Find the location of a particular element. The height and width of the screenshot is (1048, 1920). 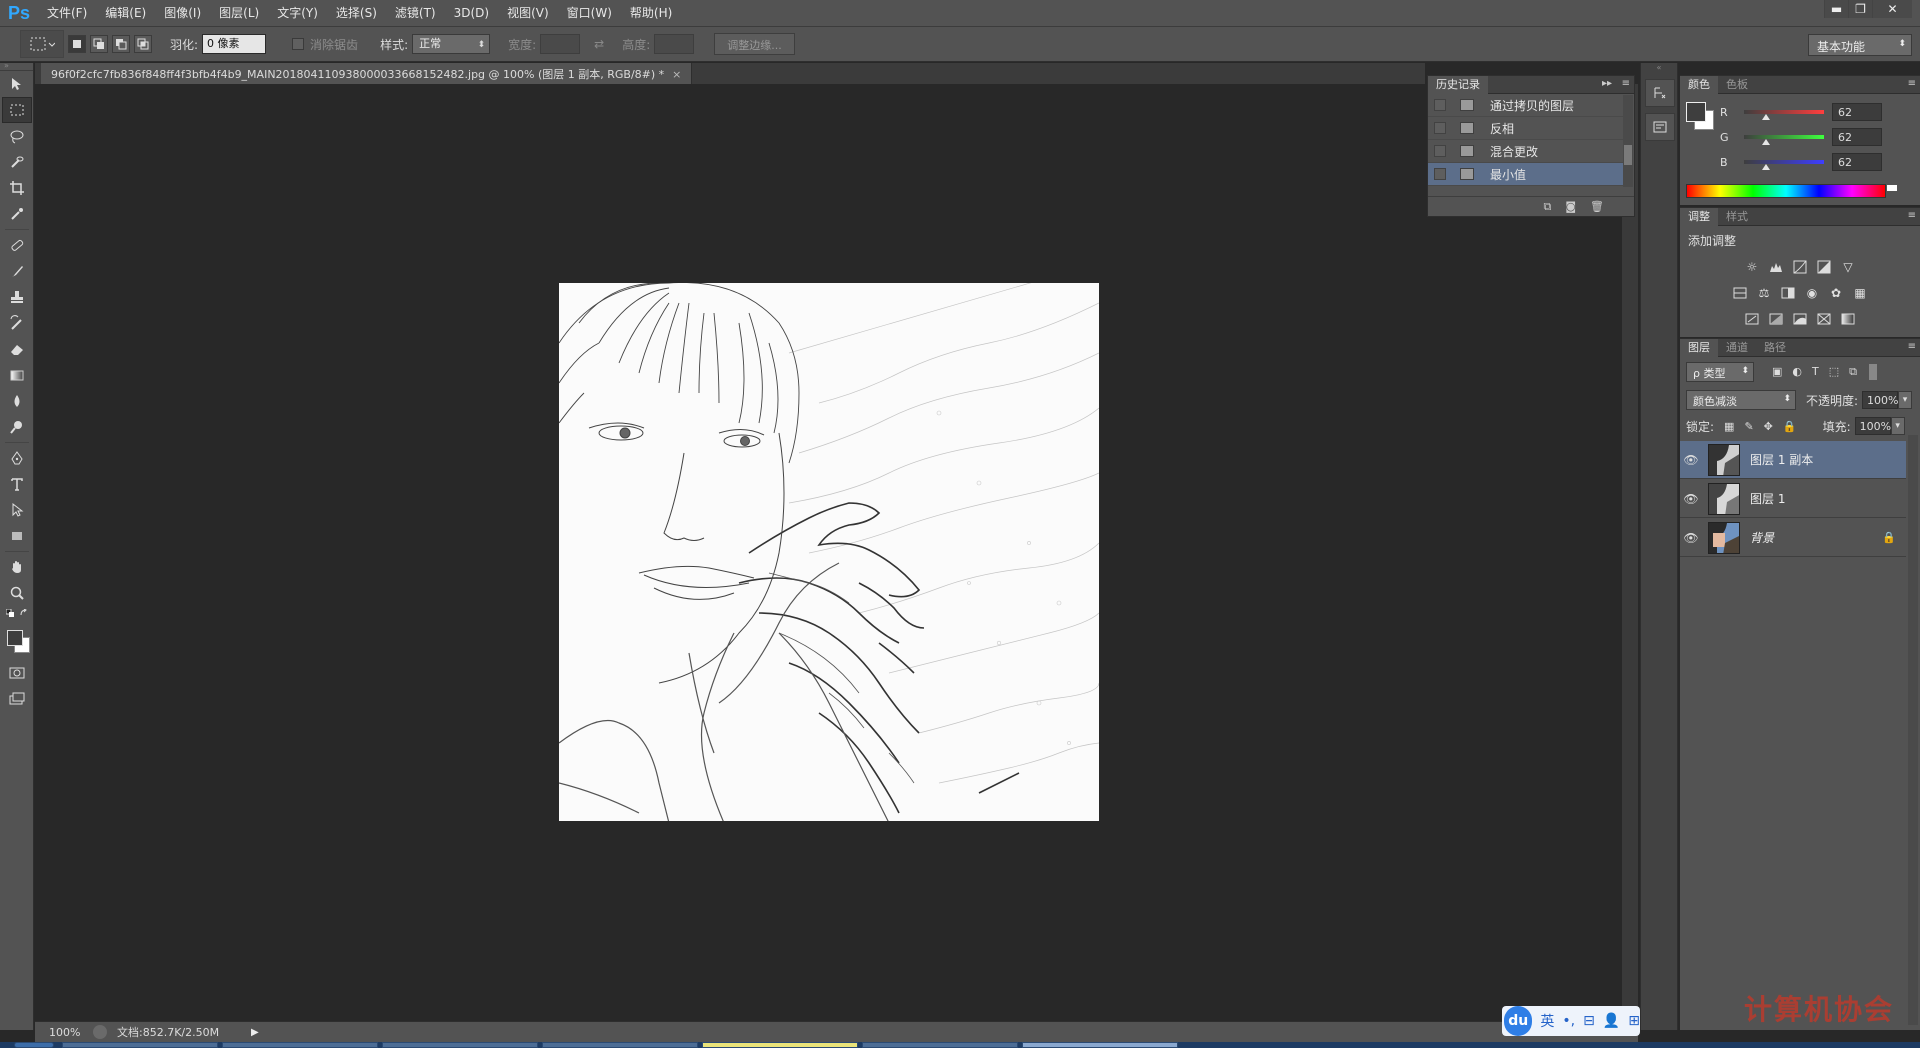

green-slider is located at coordinates (1784, 140).